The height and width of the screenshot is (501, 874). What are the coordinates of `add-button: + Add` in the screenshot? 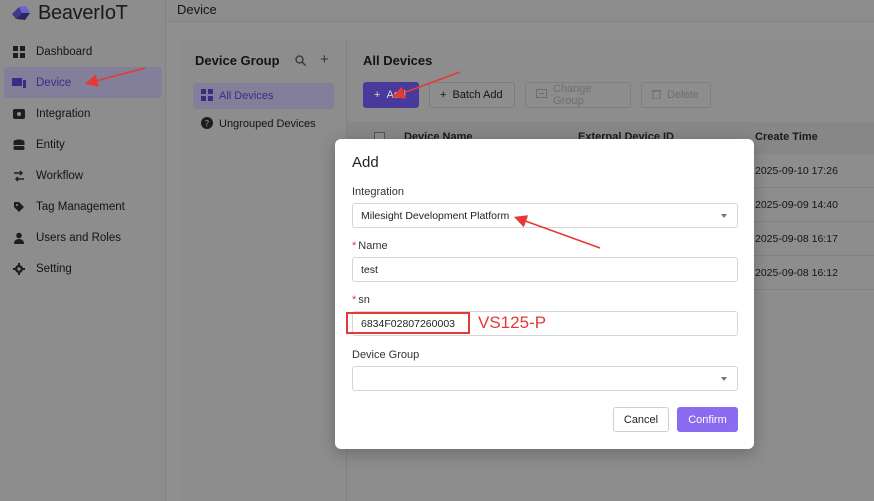 It's located at (391, 95).